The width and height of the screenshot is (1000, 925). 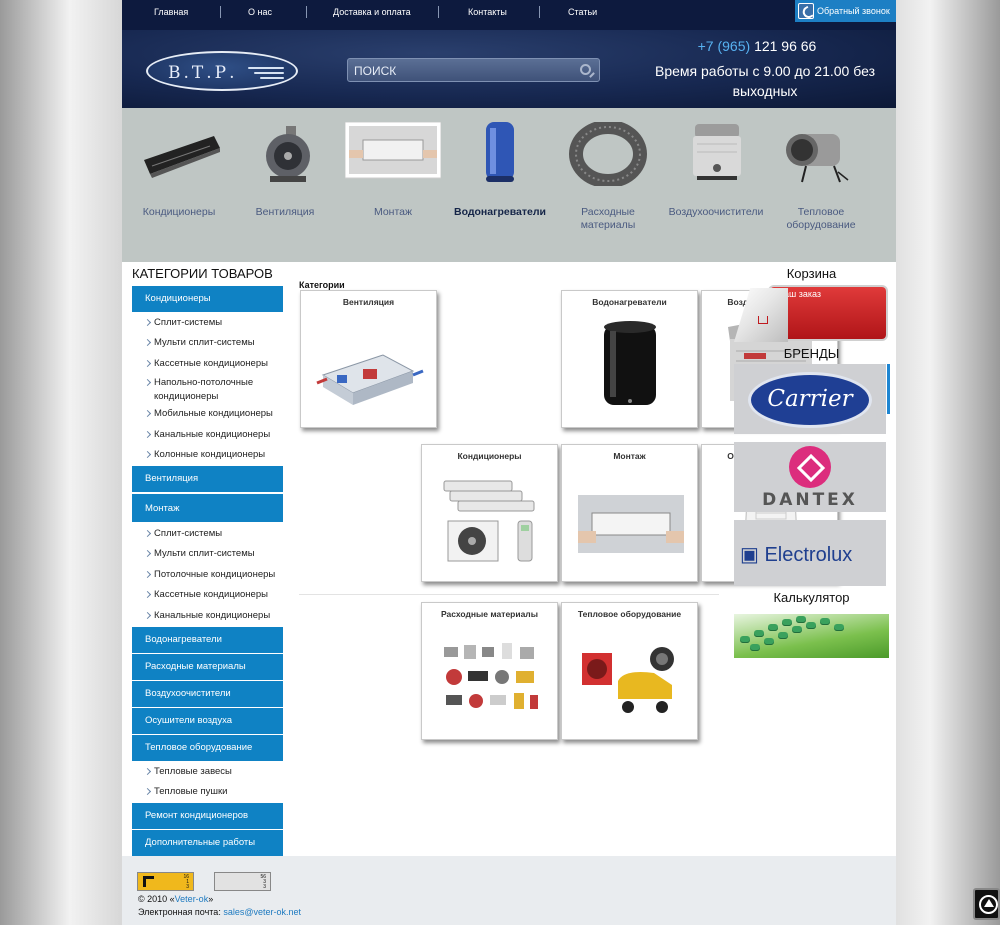 What do you see at coordinates (207, 694) in the screenshot?
I see `sidebar-item-air-purifiers: Воздухоочистители` at bounding box center [207, 694].